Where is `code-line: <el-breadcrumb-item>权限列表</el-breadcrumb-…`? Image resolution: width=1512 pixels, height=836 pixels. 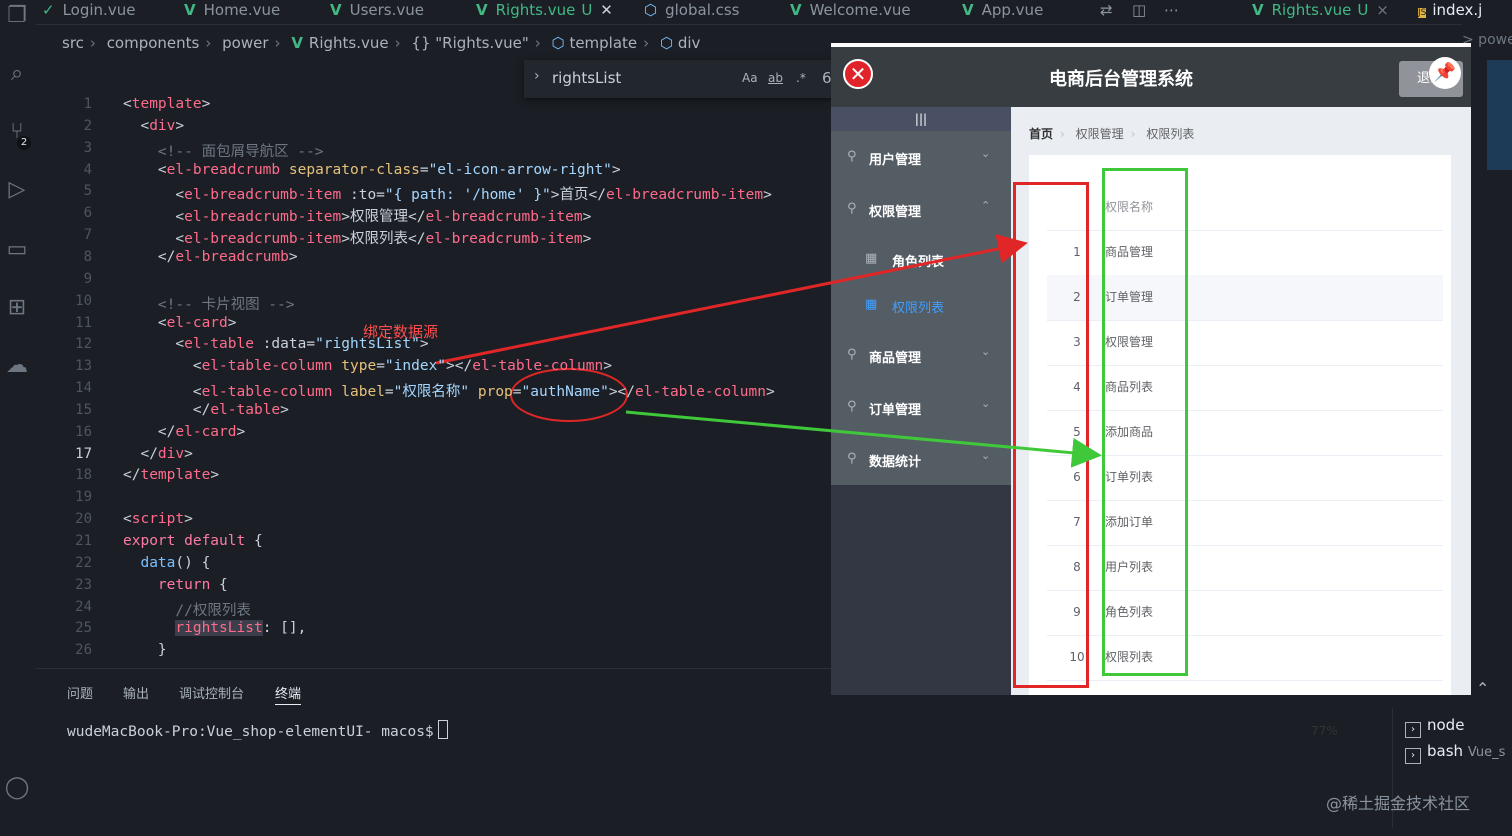 code-line: <el-breadcrumb-item>权限列表</el-breadcrumb-… is located at coordinates (357, 237).